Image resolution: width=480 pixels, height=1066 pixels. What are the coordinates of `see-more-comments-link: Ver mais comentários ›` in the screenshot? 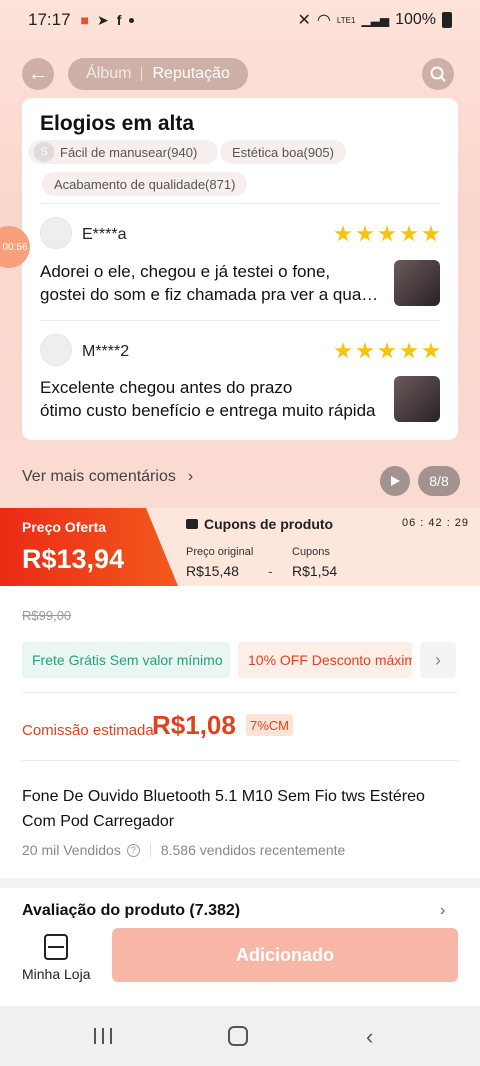 It's located at (107, 477).